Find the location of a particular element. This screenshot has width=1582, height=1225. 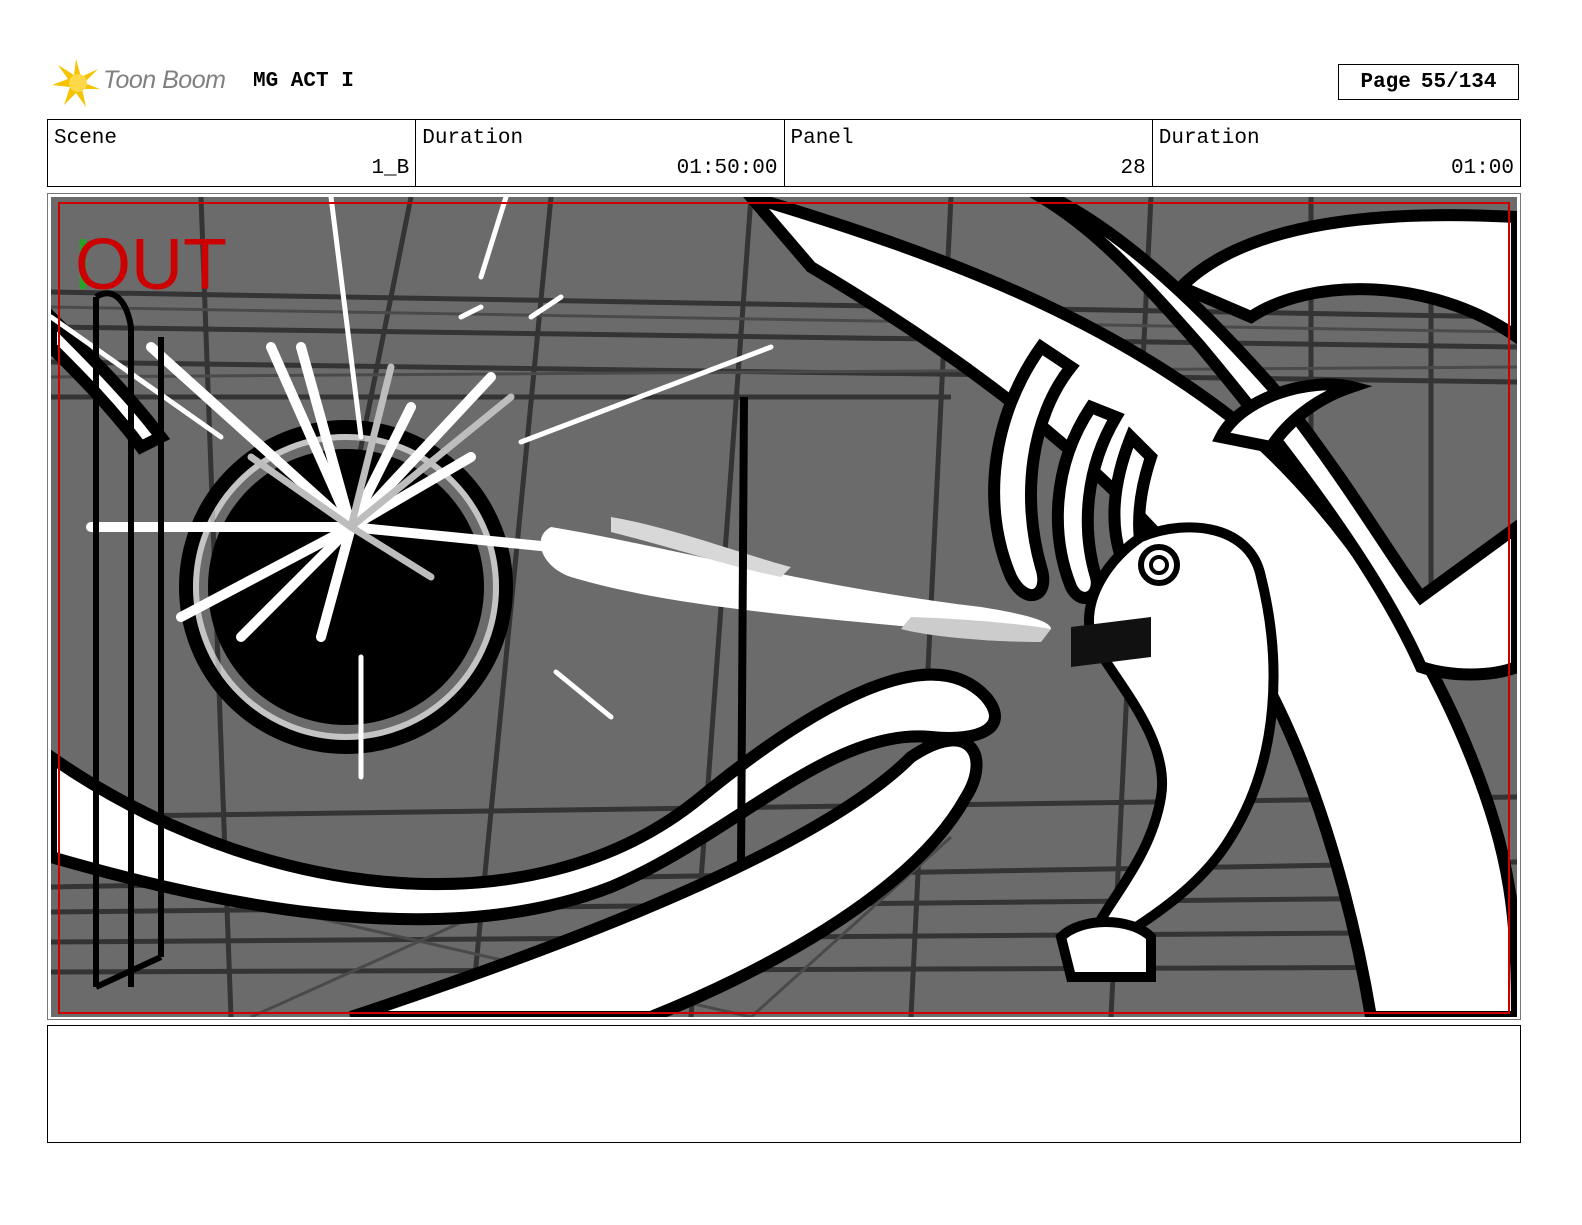

panel-value: 28 is located at coordinates (1133, 168).